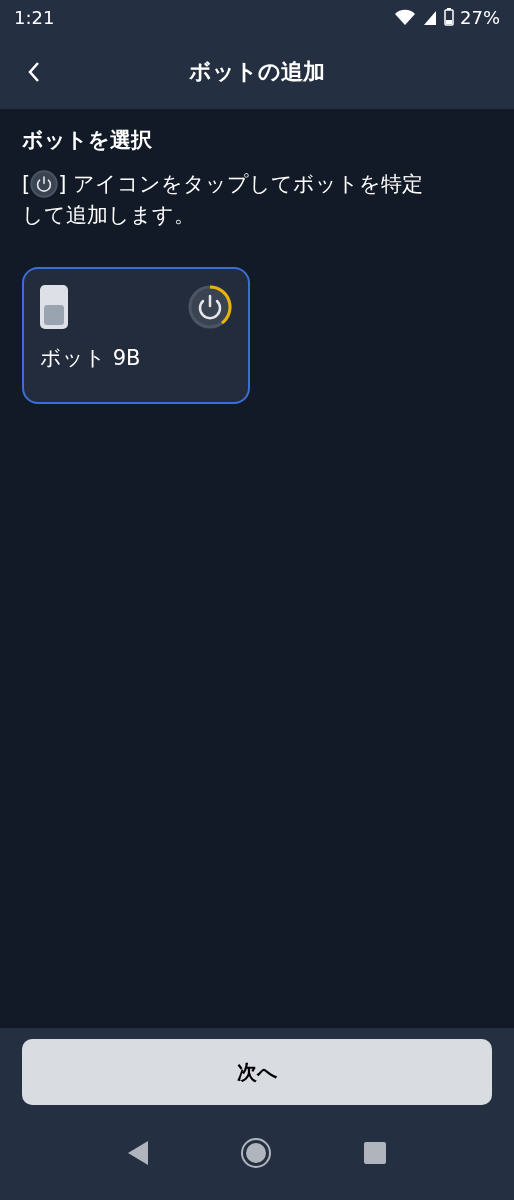 Image resolution: width=514 pixels, height=1200 pixels. What do you see at coordinates (449, 17) in the screenshot?
I see `battery-icon` at bounding box center [449, 17].